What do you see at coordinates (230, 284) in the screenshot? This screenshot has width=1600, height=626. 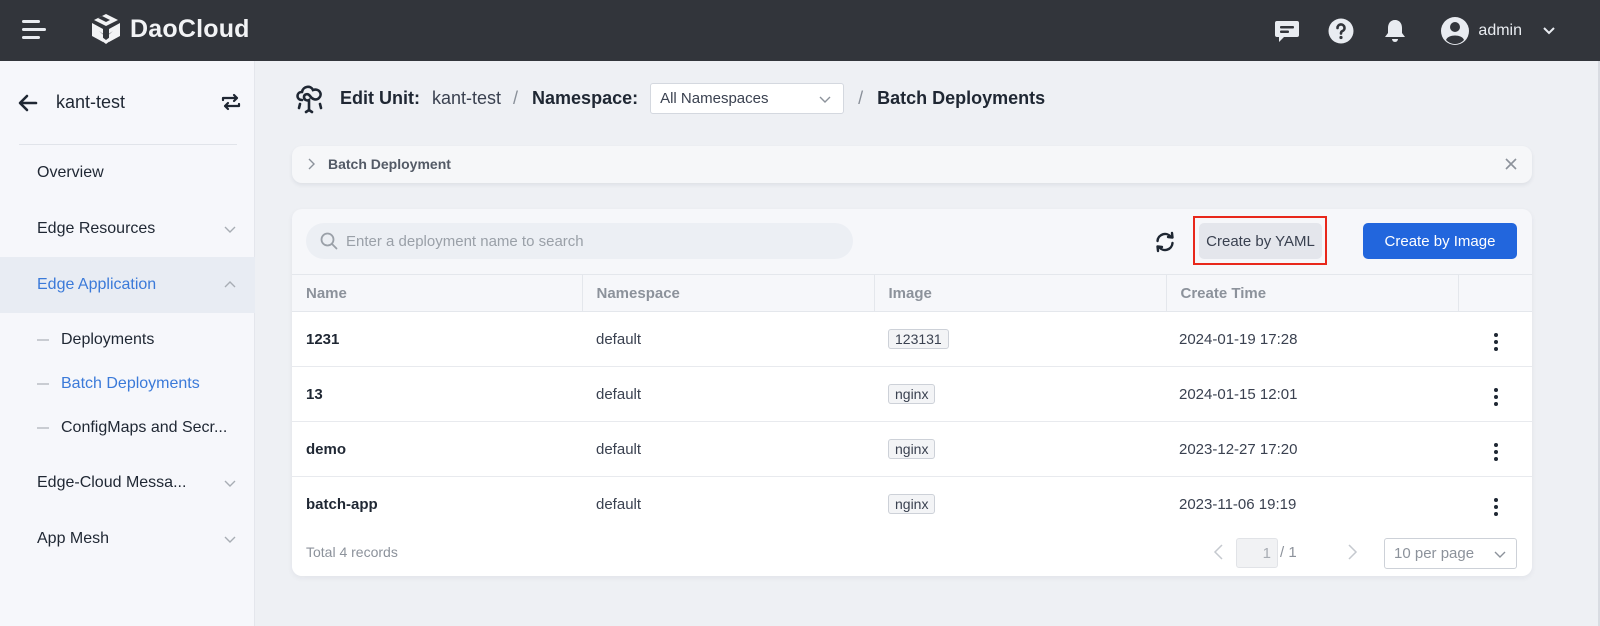 I see `chevron-up-icon` at bounding box center [230, 284].